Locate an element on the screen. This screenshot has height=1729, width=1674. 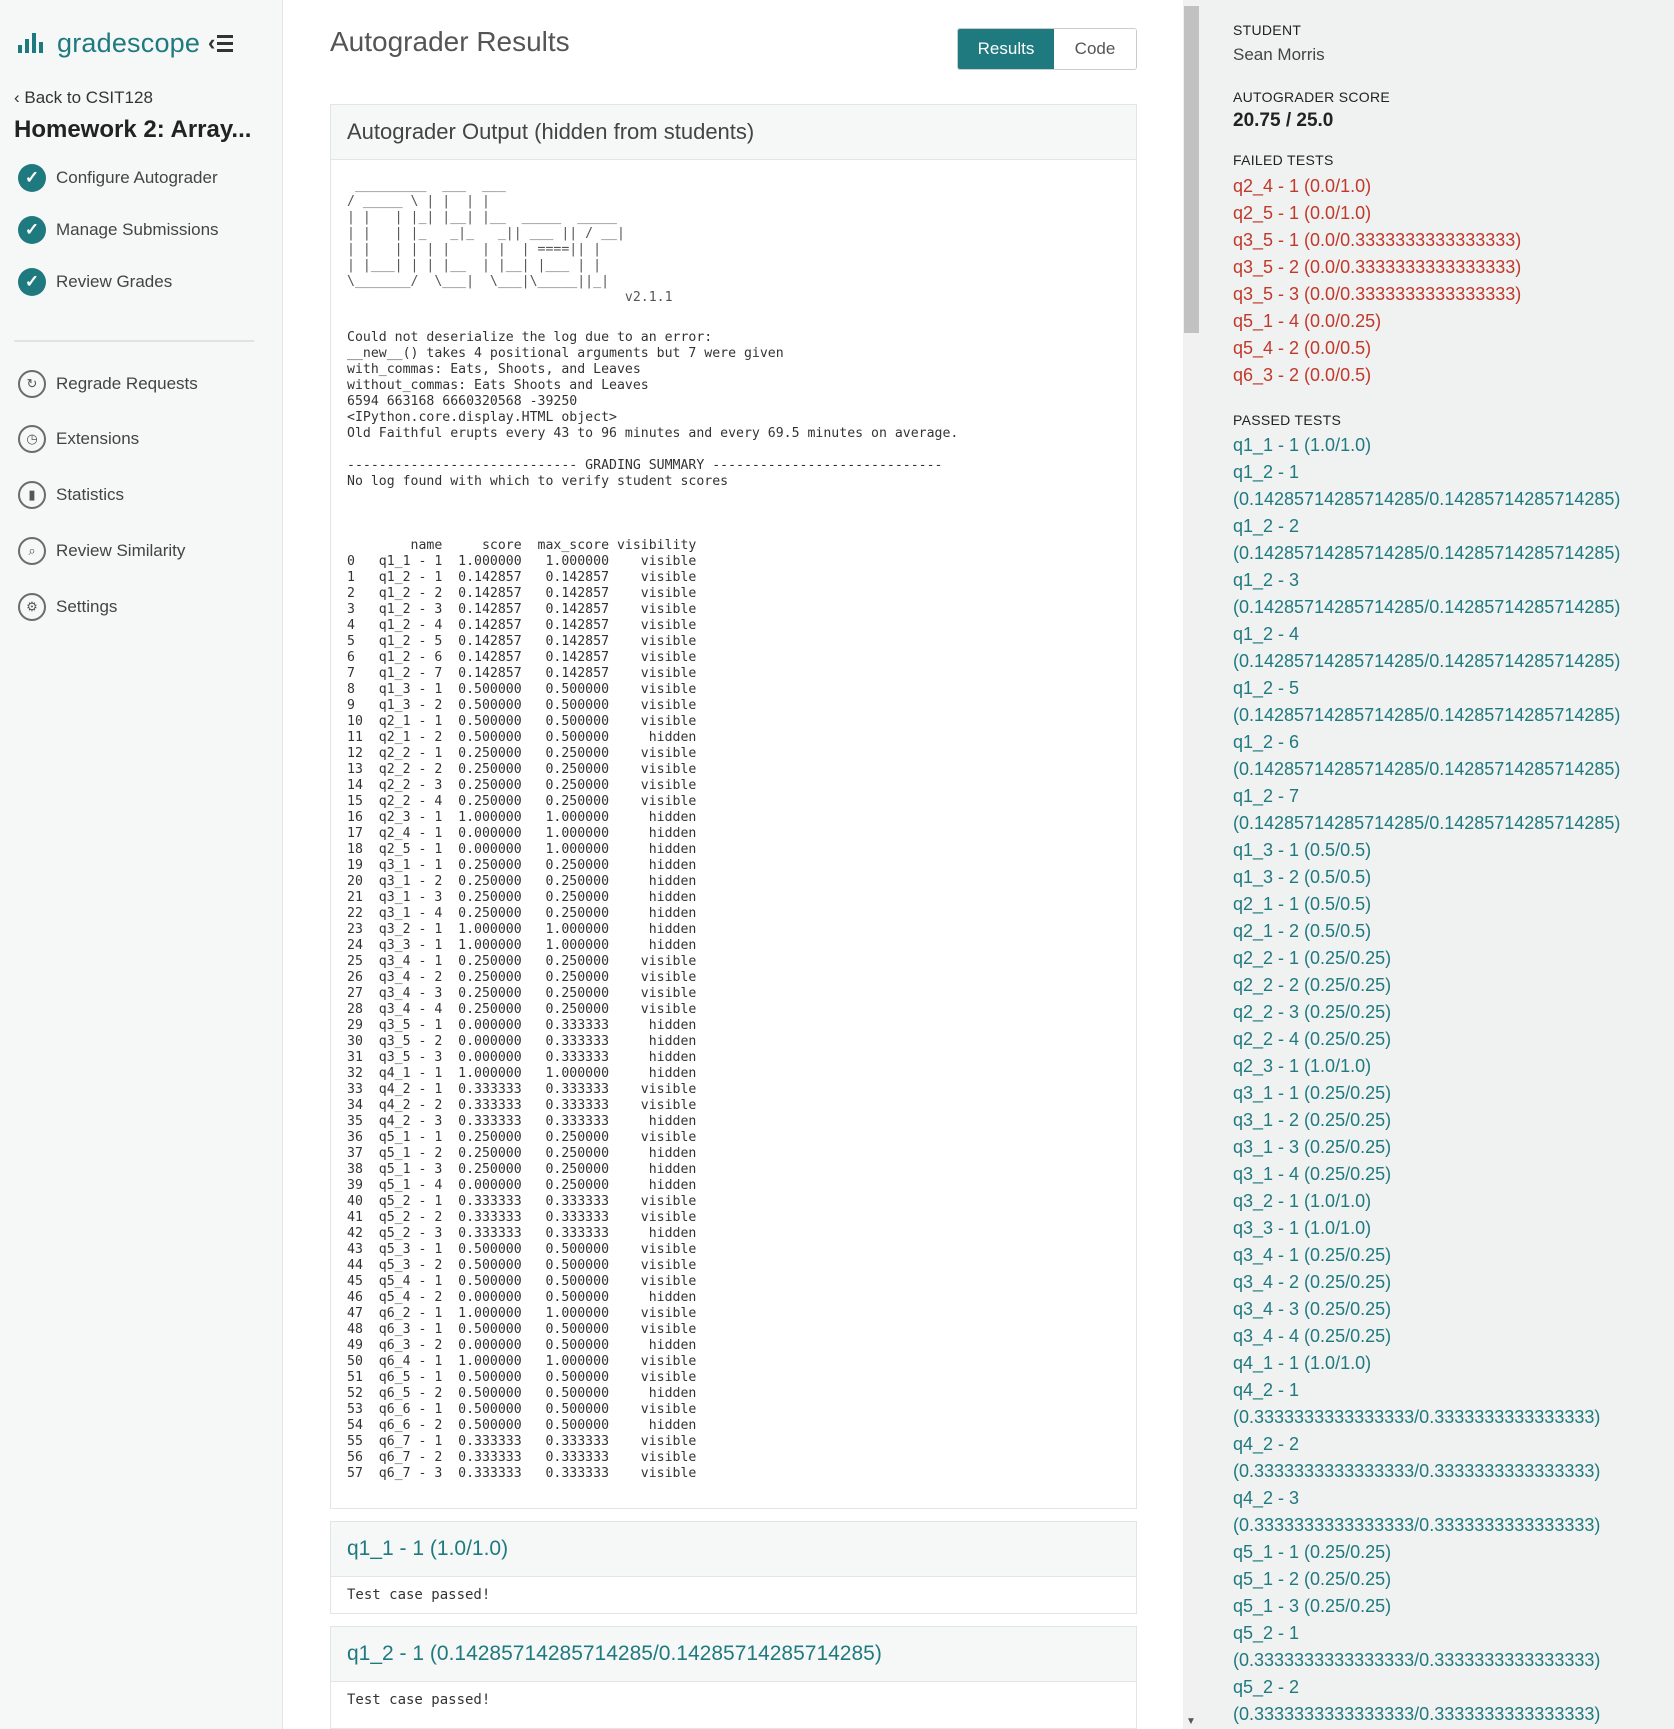
passed-test-link: q2_2 - 2 (0.25/0.25) is located at coordinates (1443, 985).